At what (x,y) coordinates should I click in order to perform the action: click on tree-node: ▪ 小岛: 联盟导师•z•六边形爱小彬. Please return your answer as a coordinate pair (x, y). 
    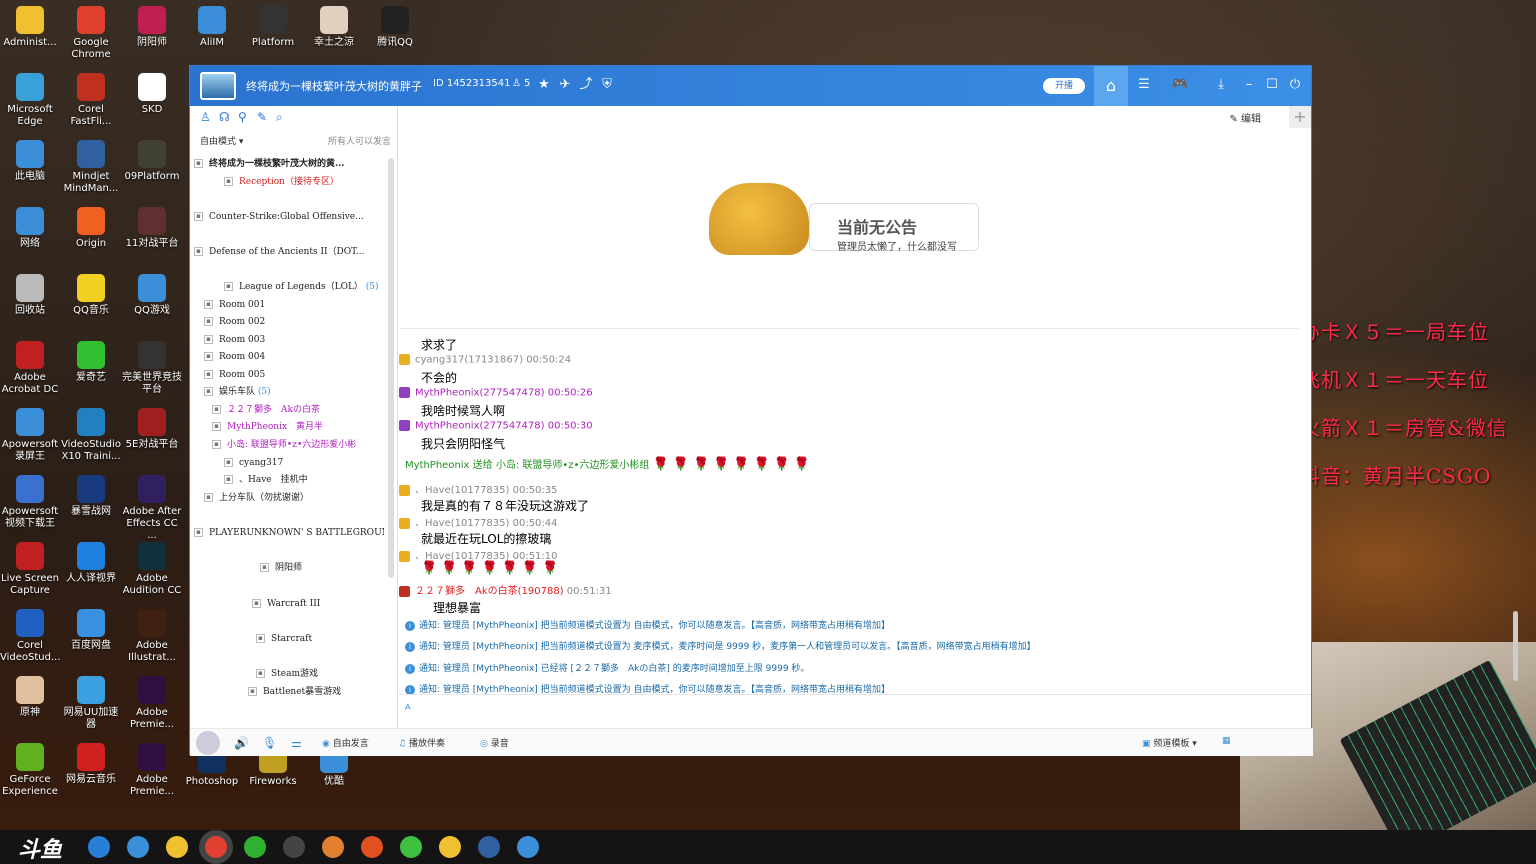
    Looking at the image, I should click on (289, 445).